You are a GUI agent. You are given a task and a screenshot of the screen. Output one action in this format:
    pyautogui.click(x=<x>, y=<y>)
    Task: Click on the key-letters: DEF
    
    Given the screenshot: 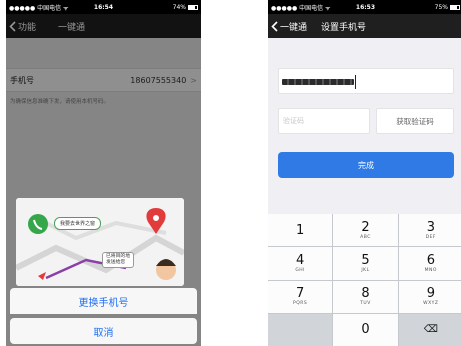 What is the action you would take?
    pyautogui.click(x=431, y=237)
    